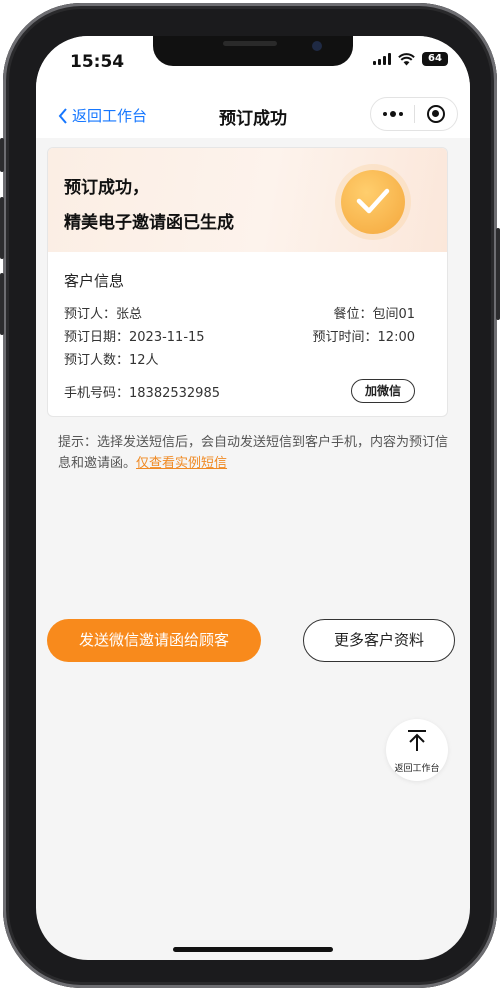  Describe the element at coordinates (353, 314) in the screenshot. I see `seat-label: 餐位：` at that location.